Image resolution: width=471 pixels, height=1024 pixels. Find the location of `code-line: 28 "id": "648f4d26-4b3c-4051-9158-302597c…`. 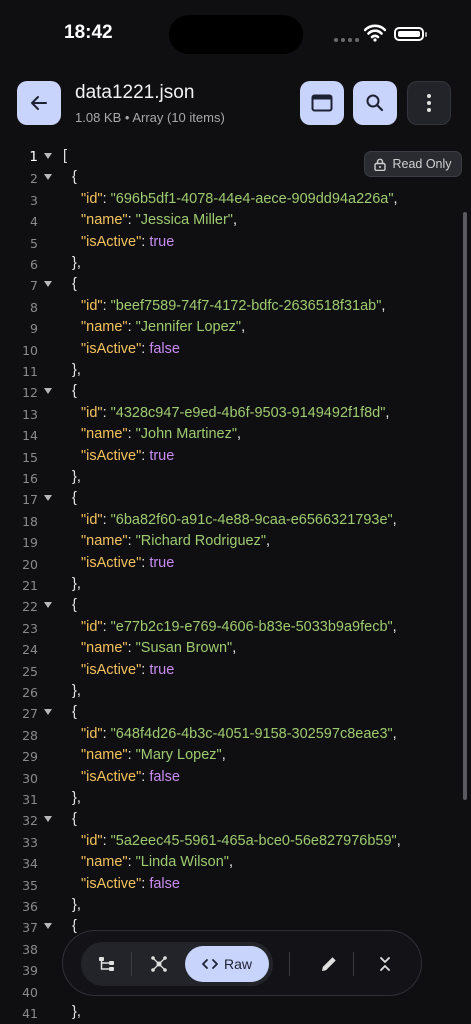

code-line: 28 "id": "648f4d26-4b3c-4051-9158-302597c… is located at coordinates (235, 735).